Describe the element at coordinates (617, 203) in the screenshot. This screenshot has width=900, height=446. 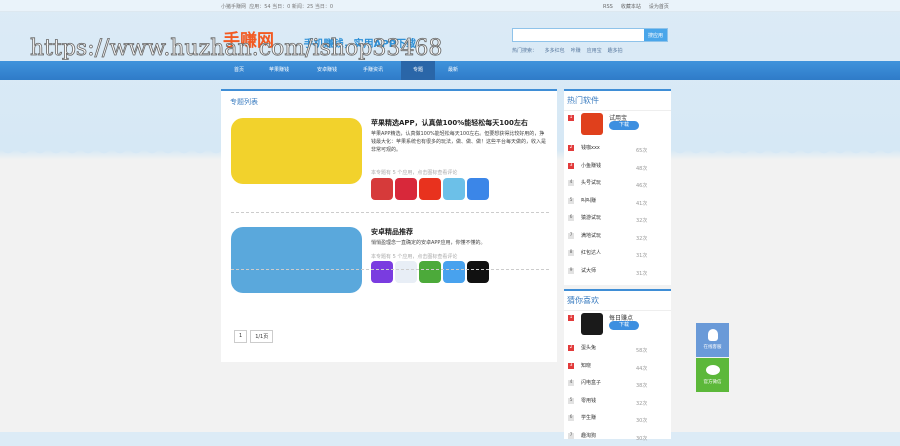
I see `rank-item: 5叫叫赚41次` at that location.